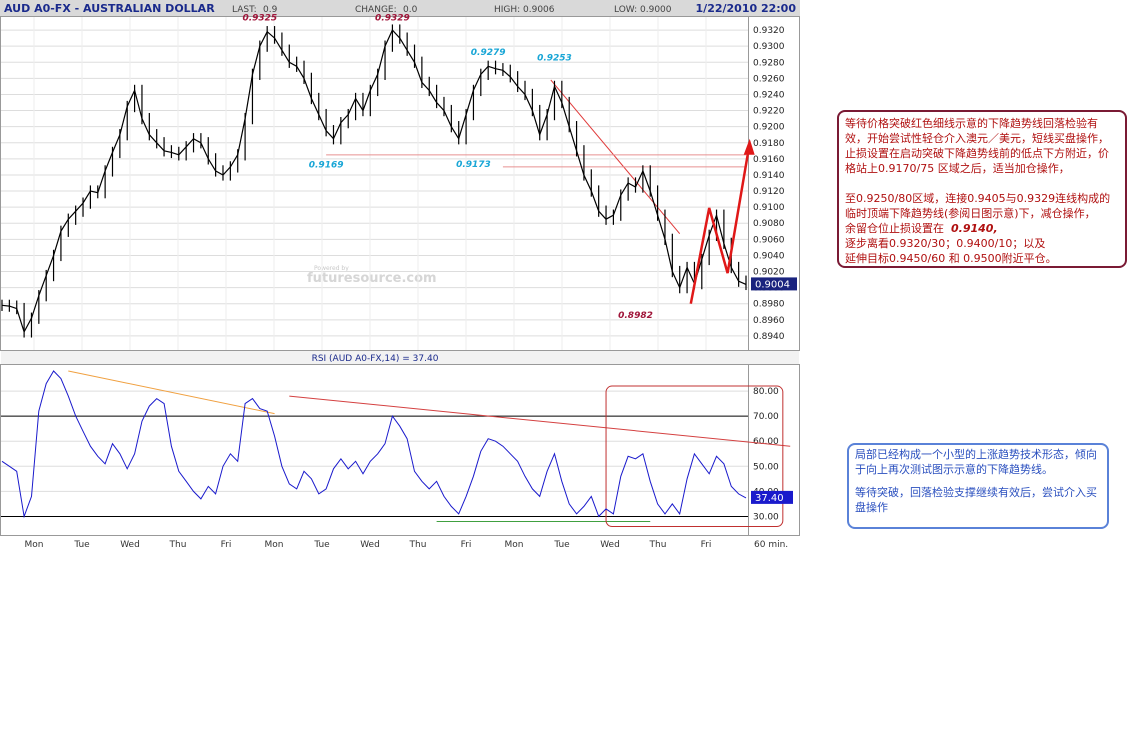 The height and width of the screenshot is (731, 1136). What do you see at coordinates (109, 8) in the screenshot?
I see `header-symbol: AUD A0-FX - AUSTRALIAN DOLLAR` at bounding box center [109, 8].